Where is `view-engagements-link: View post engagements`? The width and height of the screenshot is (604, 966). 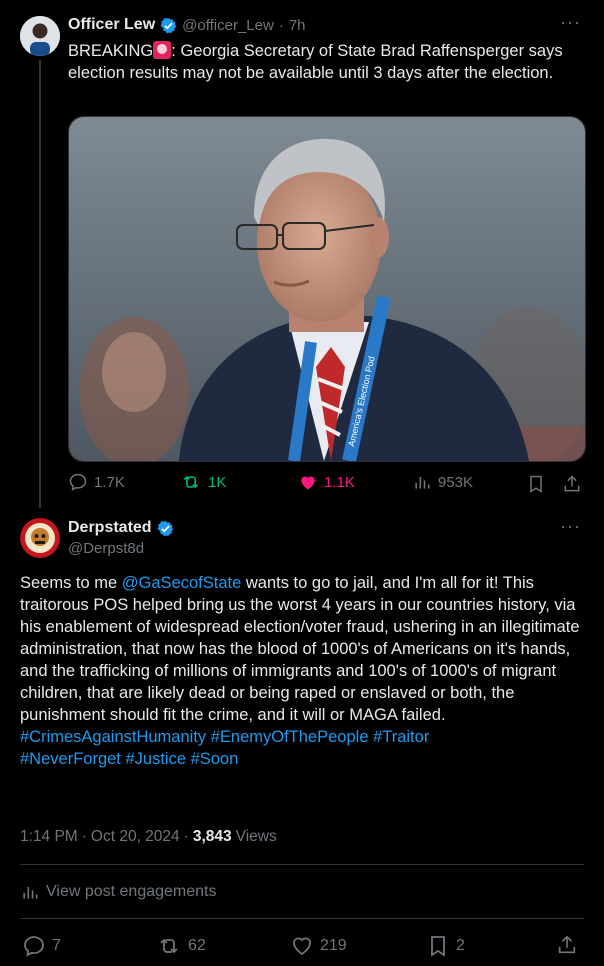
view-engagements-link: View post engagements is located at coordinates (118, 892).